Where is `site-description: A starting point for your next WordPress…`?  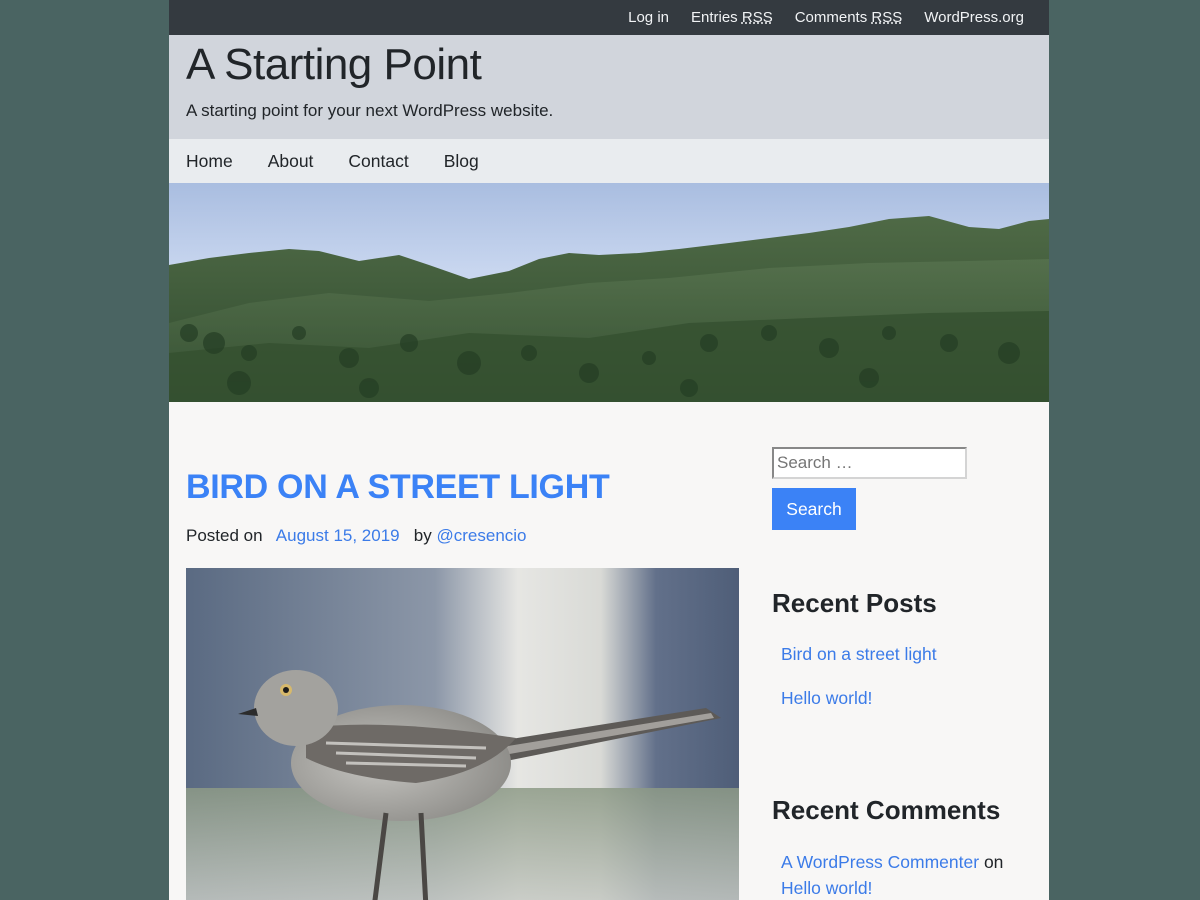 site-description: A starting point for your next WordPress… is located at coordinates (370, 110).